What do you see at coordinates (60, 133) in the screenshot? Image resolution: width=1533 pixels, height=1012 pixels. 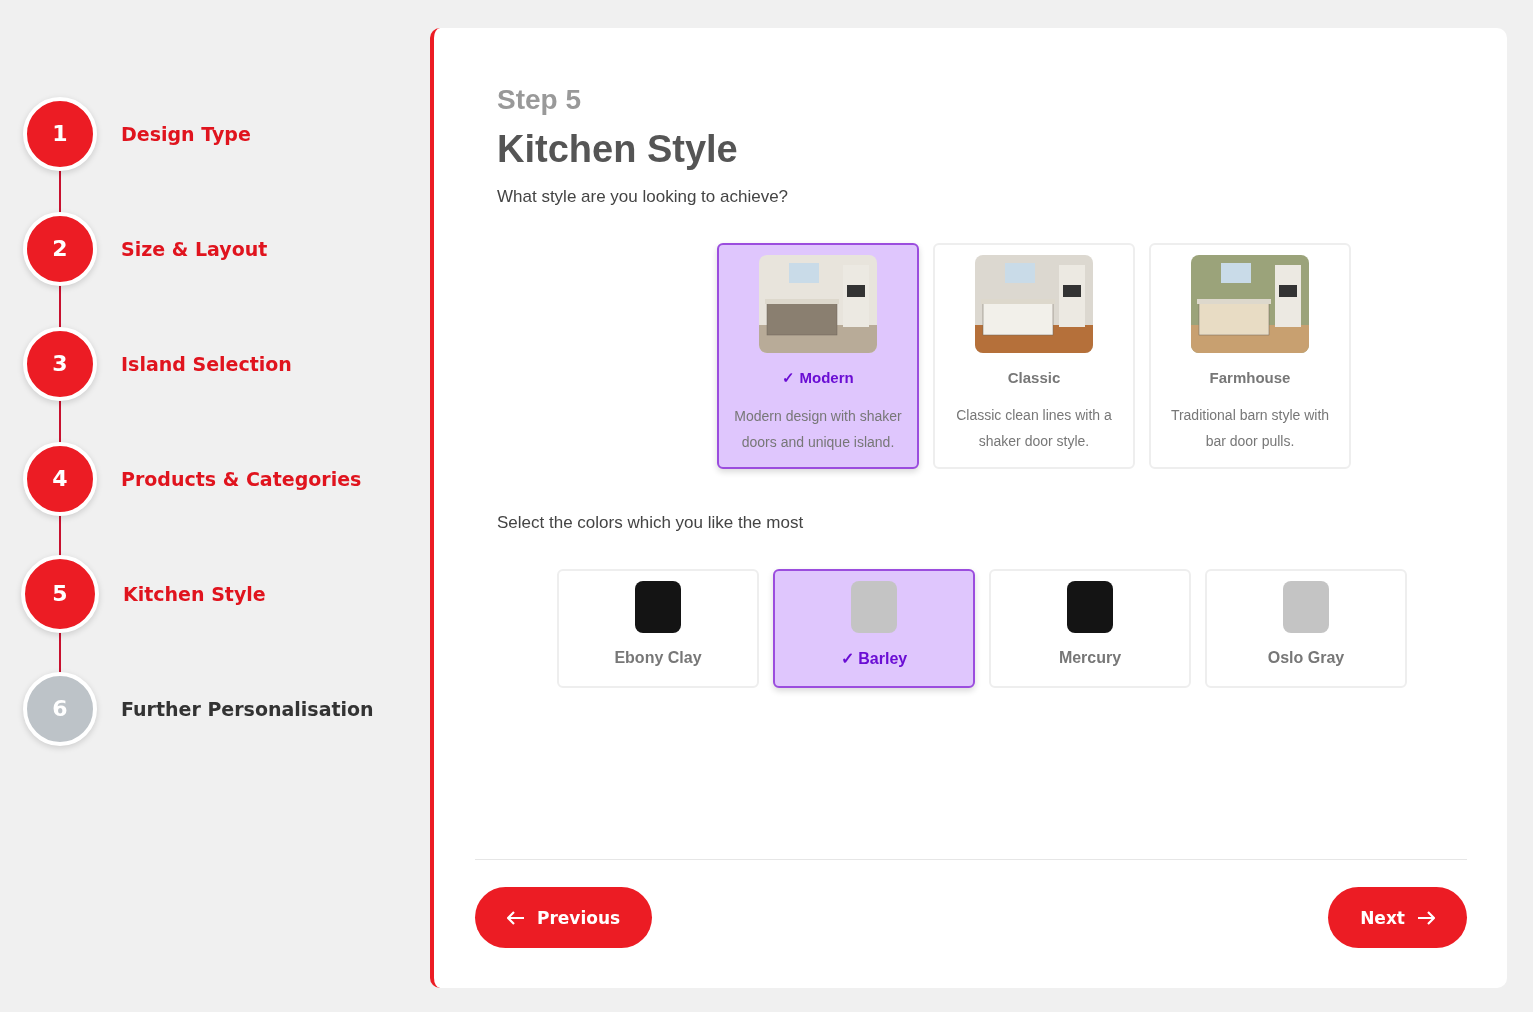 I see `step-number: 1` at bounding box center [60, 133].